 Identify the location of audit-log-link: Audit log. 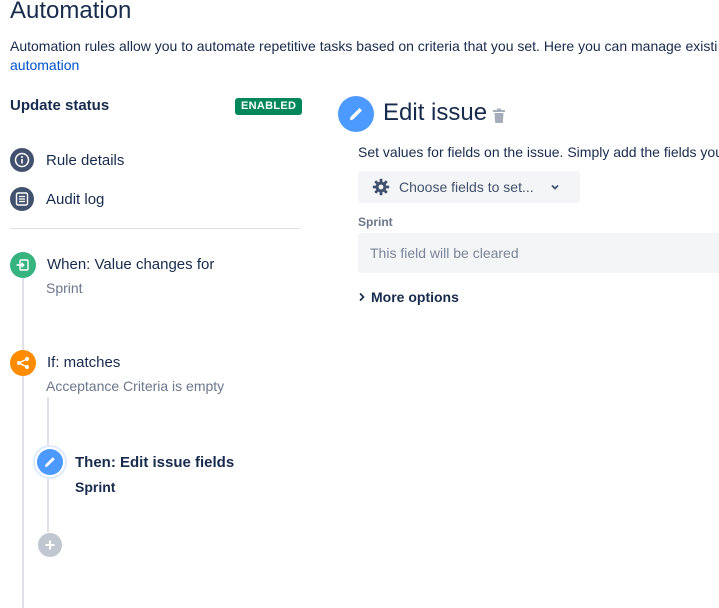
(57, 199).